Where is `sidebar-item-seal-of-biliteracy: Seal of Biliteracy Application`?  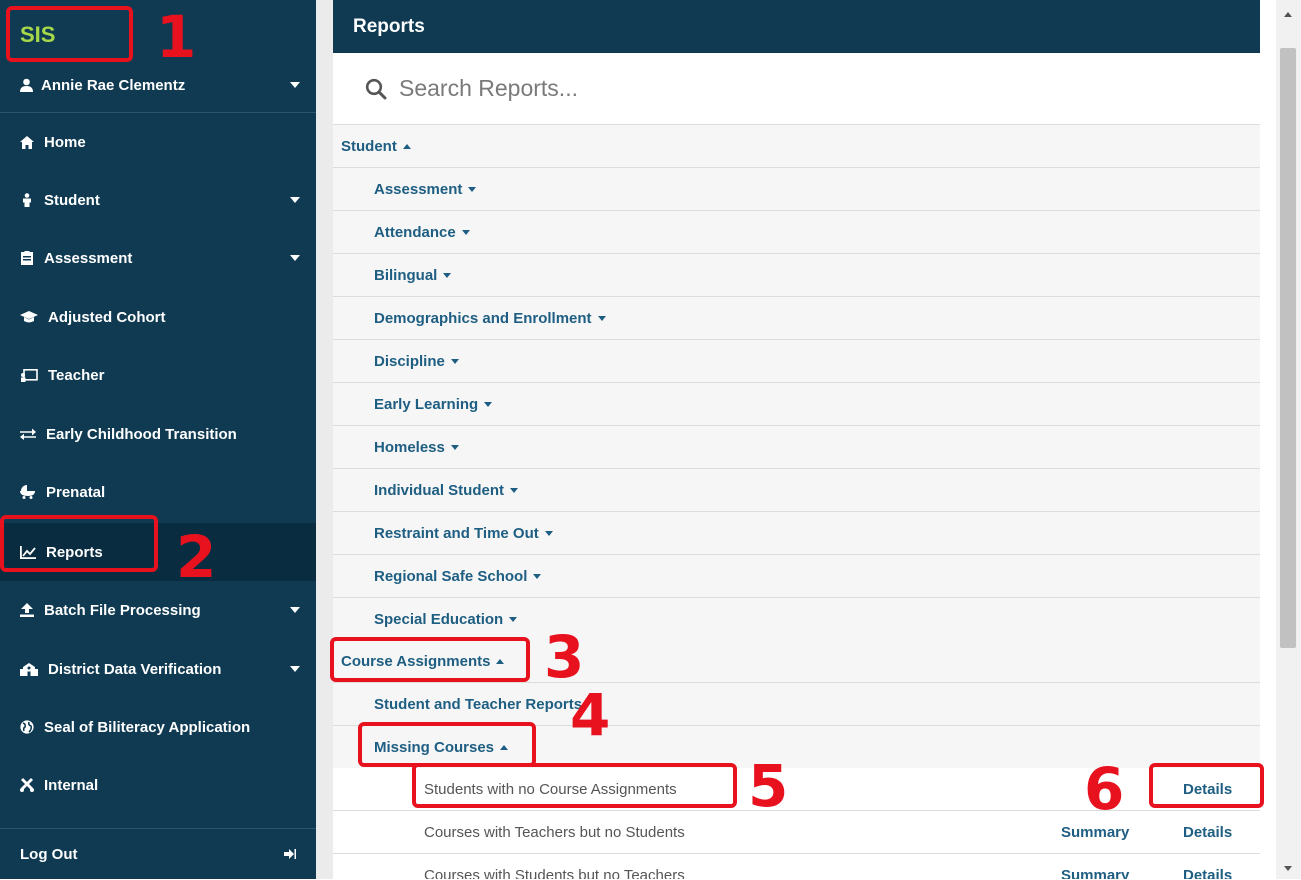 sidebar-item-seal-of-biliteracy: Seal of Biliteracy Application is located at coordinates (158, 727).